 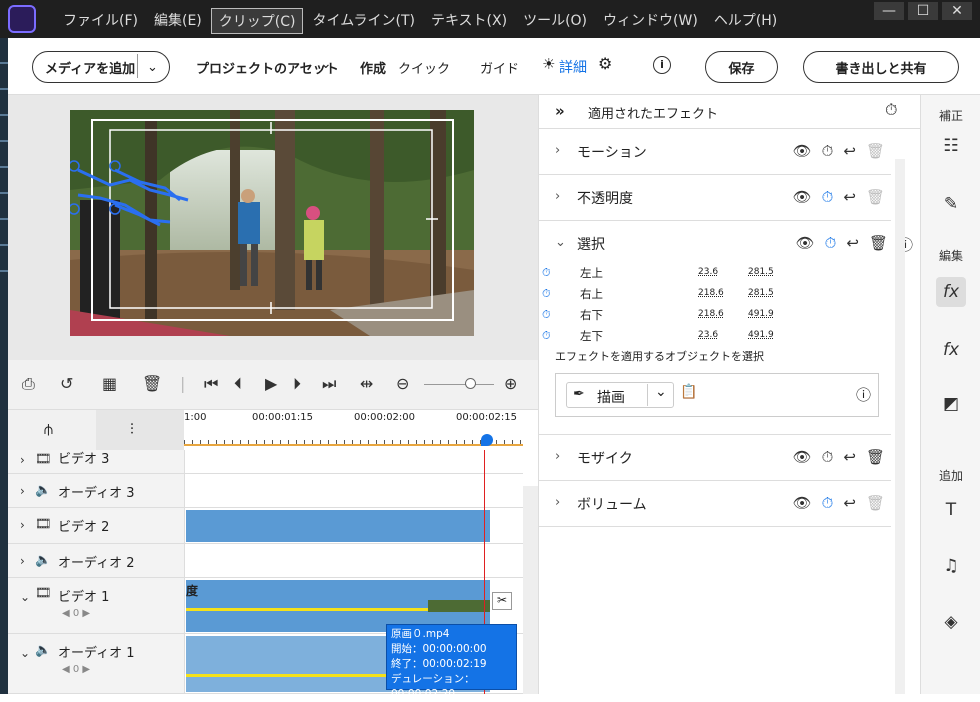 What do you see at coordinates (951, 510) in the screenshot?
I see `add-text-icon: T` at bounding box center [951, 510].